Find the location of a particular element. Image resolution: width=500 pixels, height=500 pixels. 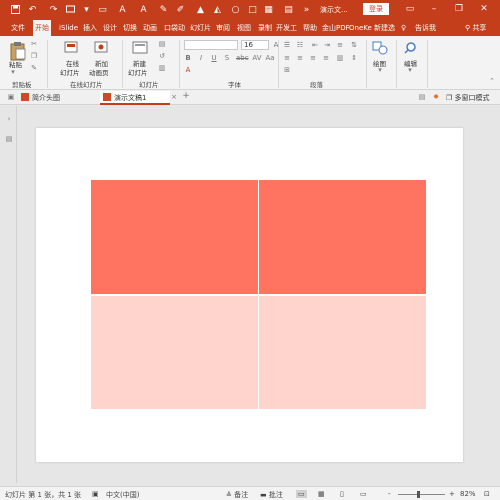

tab-options-icon: ▤ is located at coordinates (422, 97).